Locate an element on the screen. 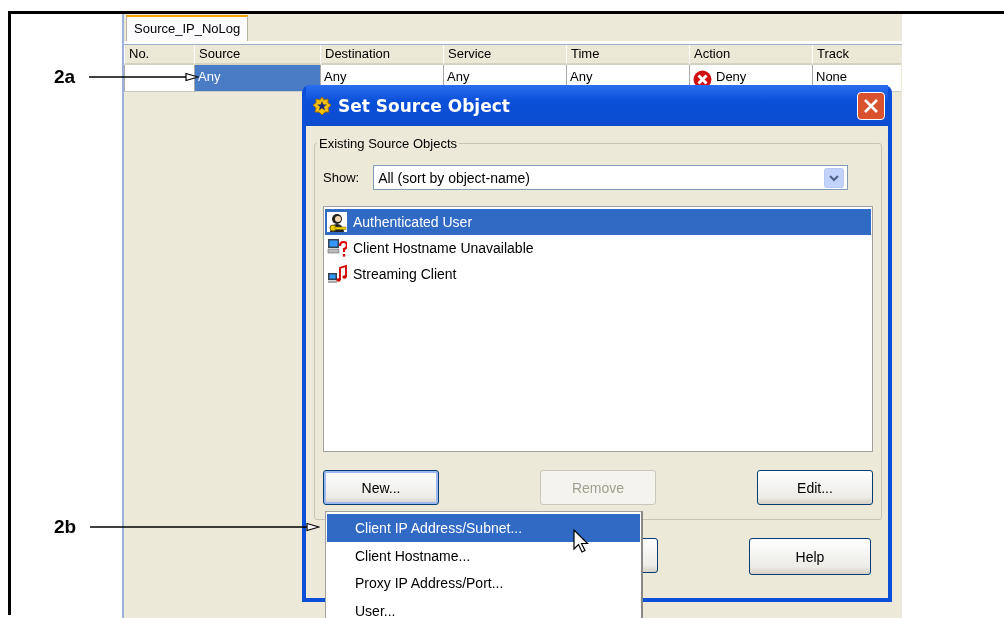 The height and width of the screenshot is (618, 1004). list-item: Authenticated User is located at coordinates (598, 222).